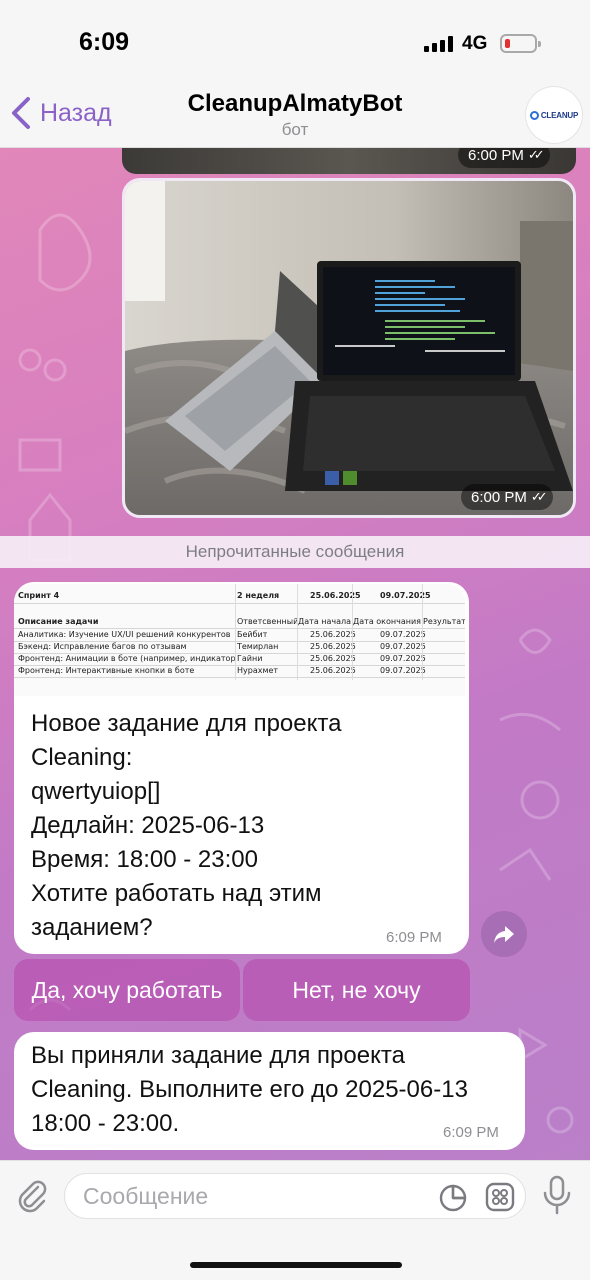 The image size is (590, 1280). What do you see at coordinates (21, 113) in the screenshot?
I see `chevron-left-icon` at bounding box center [21, 113].